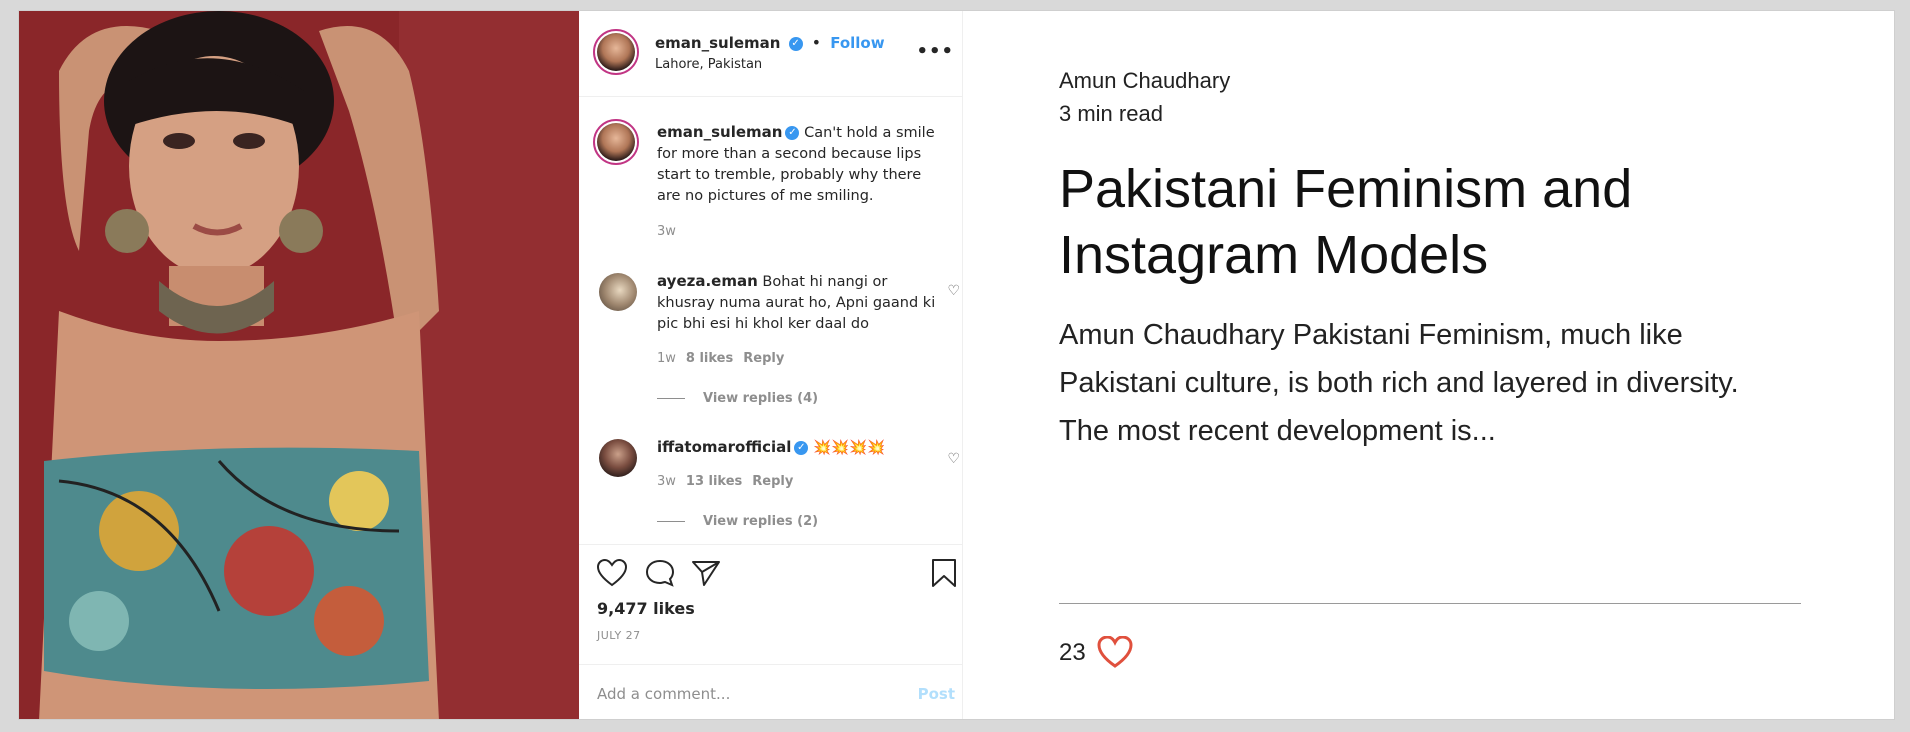 The height and width of the screenshot is (732, 1910). Describe the element at coordinates (761, 521) in the screenshot. I see `view-replies-label: View replies (2)` at that location.